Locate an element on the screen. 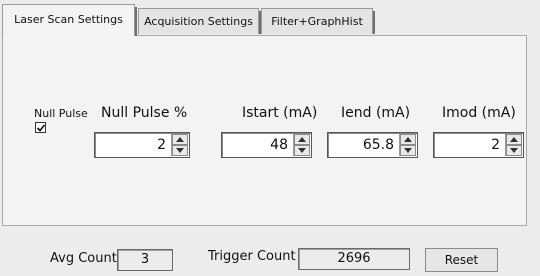  avg-count-label: Avg Count is located at coordinates (83, 258).